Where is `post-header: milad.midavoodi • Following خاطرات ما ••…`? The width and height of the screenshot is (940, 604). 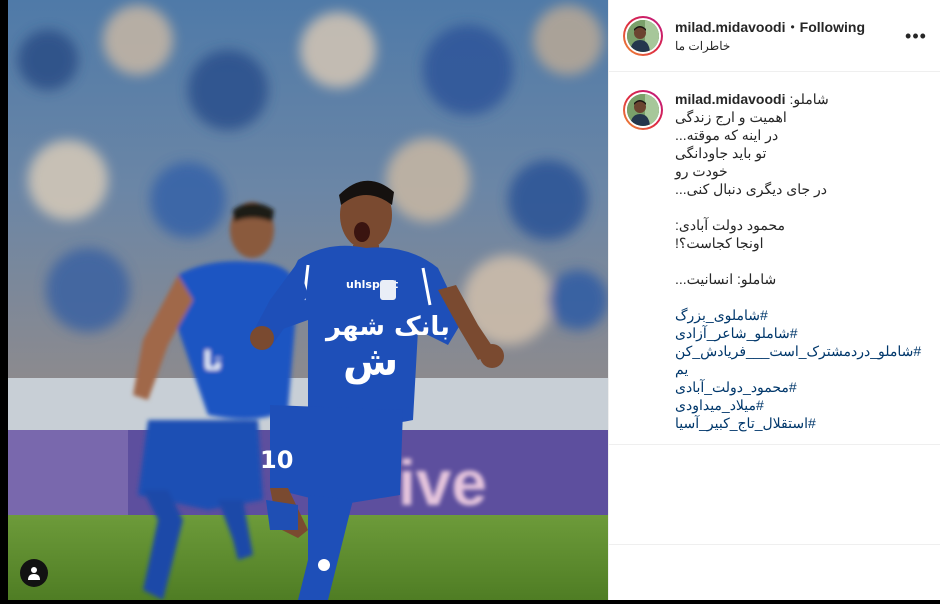 post-header: milad.midavoodi • Following خاطرات ما ••… is located at coordinates (774, 36).